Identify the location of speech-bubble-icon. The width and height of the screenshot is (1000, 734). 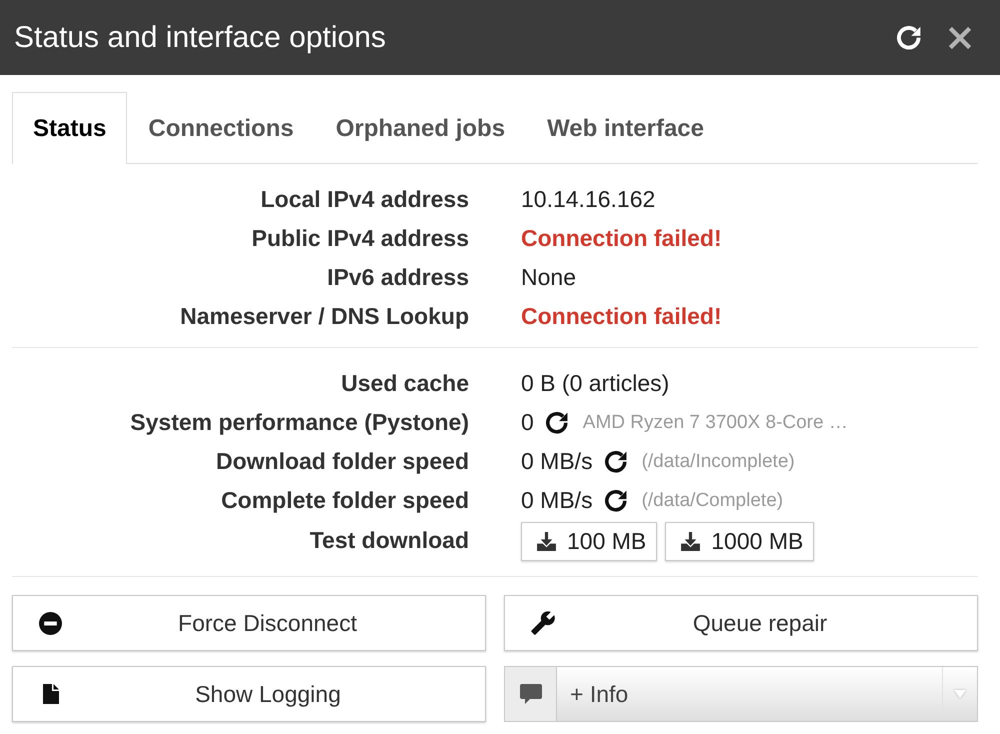
(531, 694).